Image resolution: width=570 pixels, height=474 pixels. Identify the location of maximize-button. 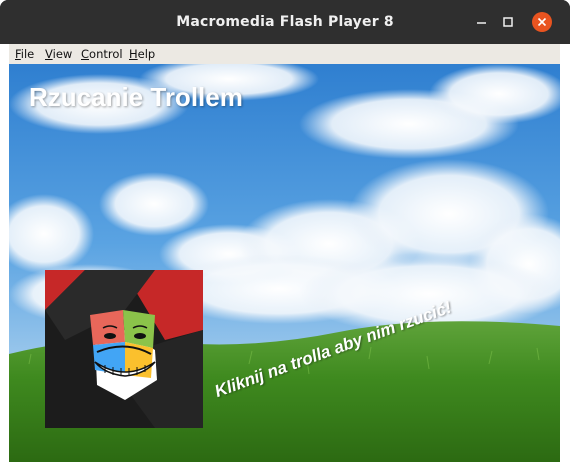
(508, 22).